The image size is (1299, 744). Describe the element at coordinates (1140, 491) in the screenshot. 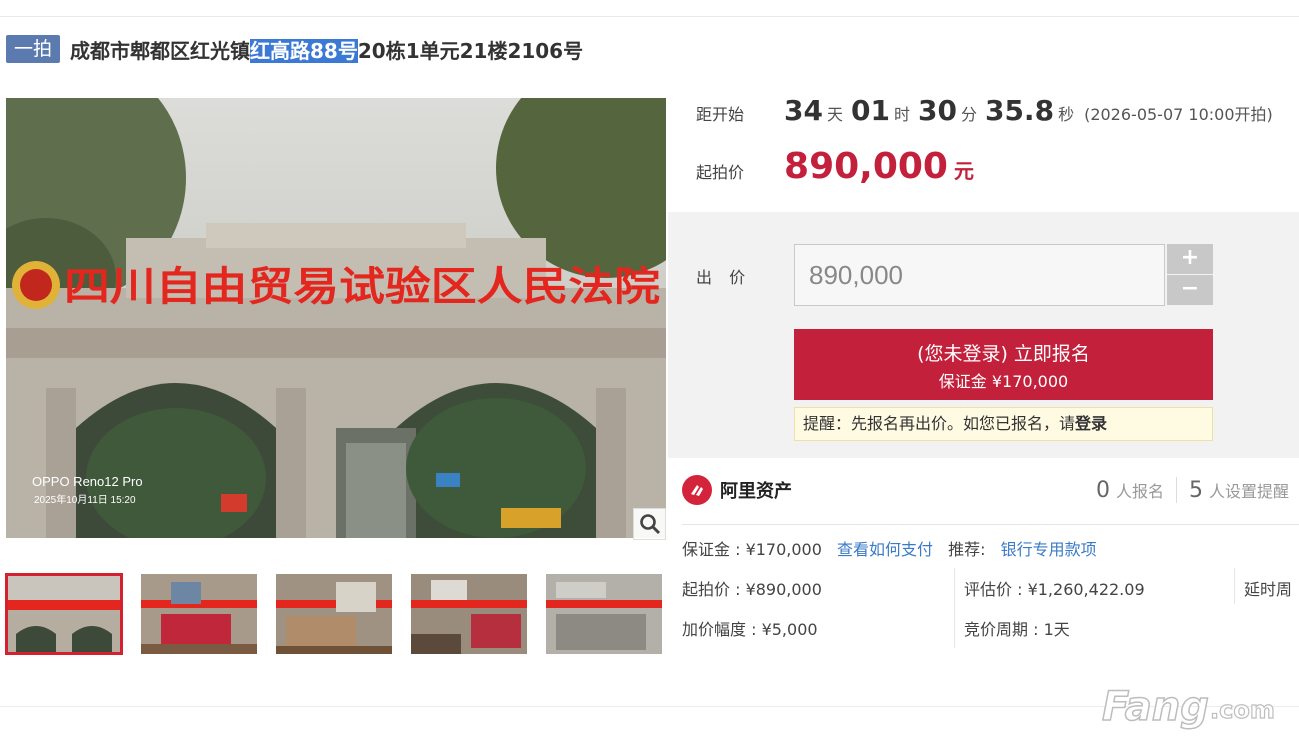

I see `signup-count-label: 人报名` at that location.